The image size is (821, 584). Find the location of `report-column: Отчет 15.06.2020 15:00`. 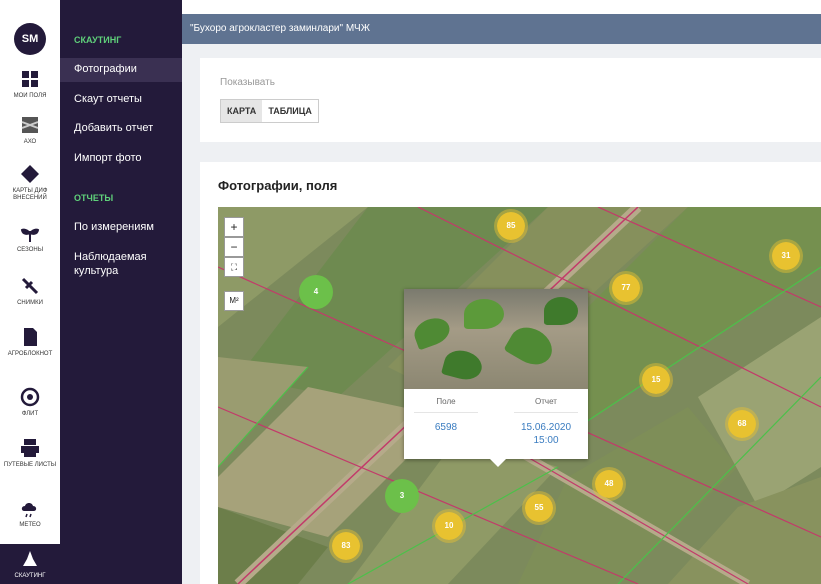

report-column: Отчет 15.06.2020 15:00 is located at coordinates (546, 422).